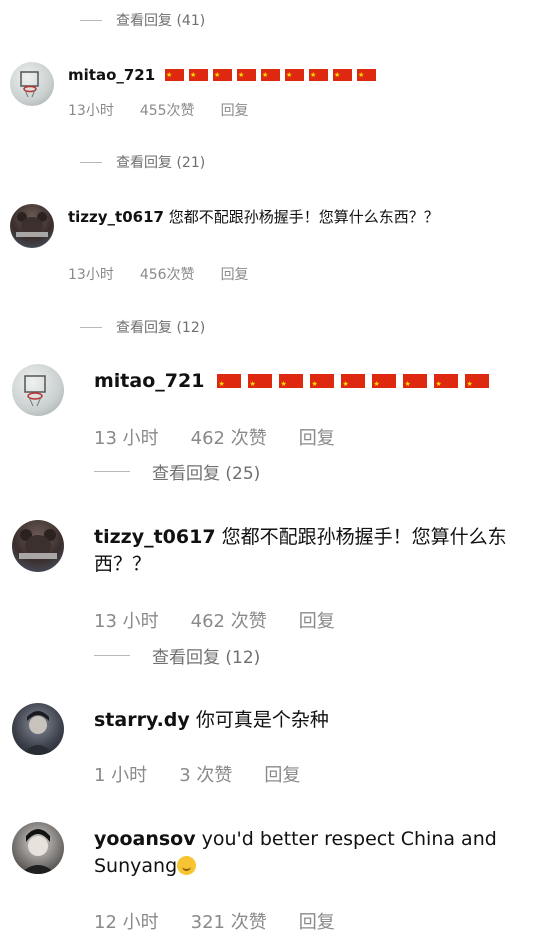  What do you see at coordinates (142, 720) in the screenshot?
I see `username: starry.dy` at bounding box center [142, 720].